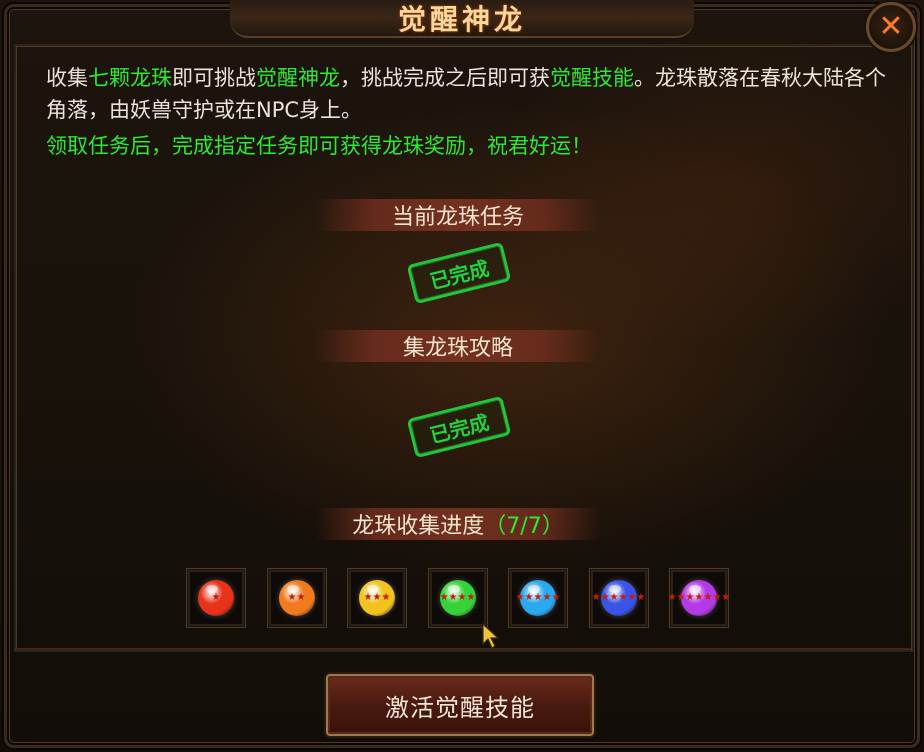 The height and width of the screenshot is (752, 924). I want to click on orb-slot-green: ★★★★, so click(457, 598).